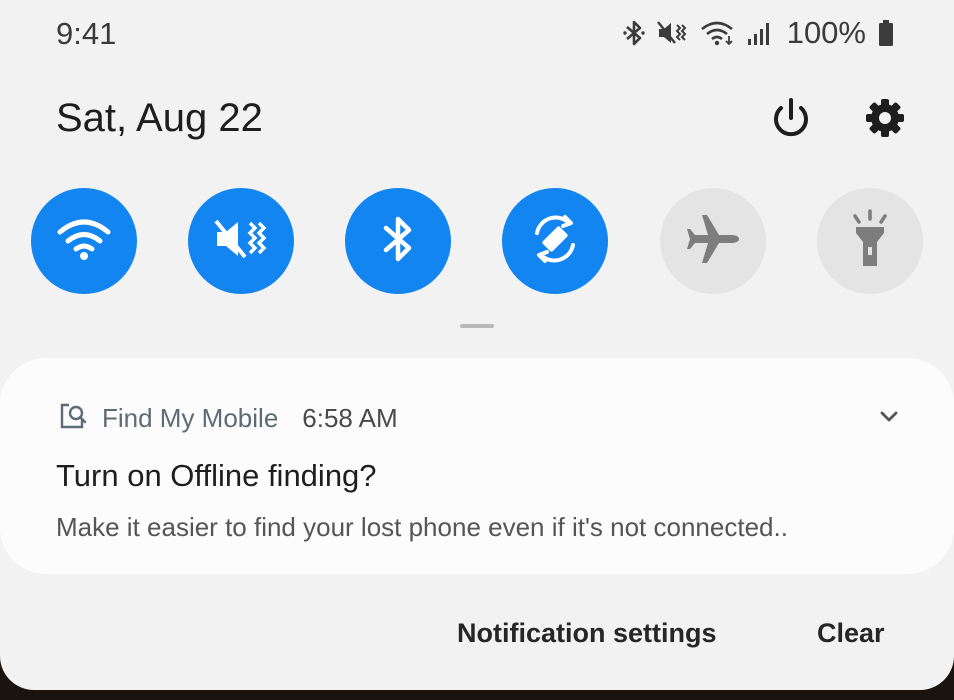 The image size is (954, 700). What do you see at coordinates (350, 417) in the screenshot?
I see `notification-time: 6:58 AM` at bounding box center [350, 417].